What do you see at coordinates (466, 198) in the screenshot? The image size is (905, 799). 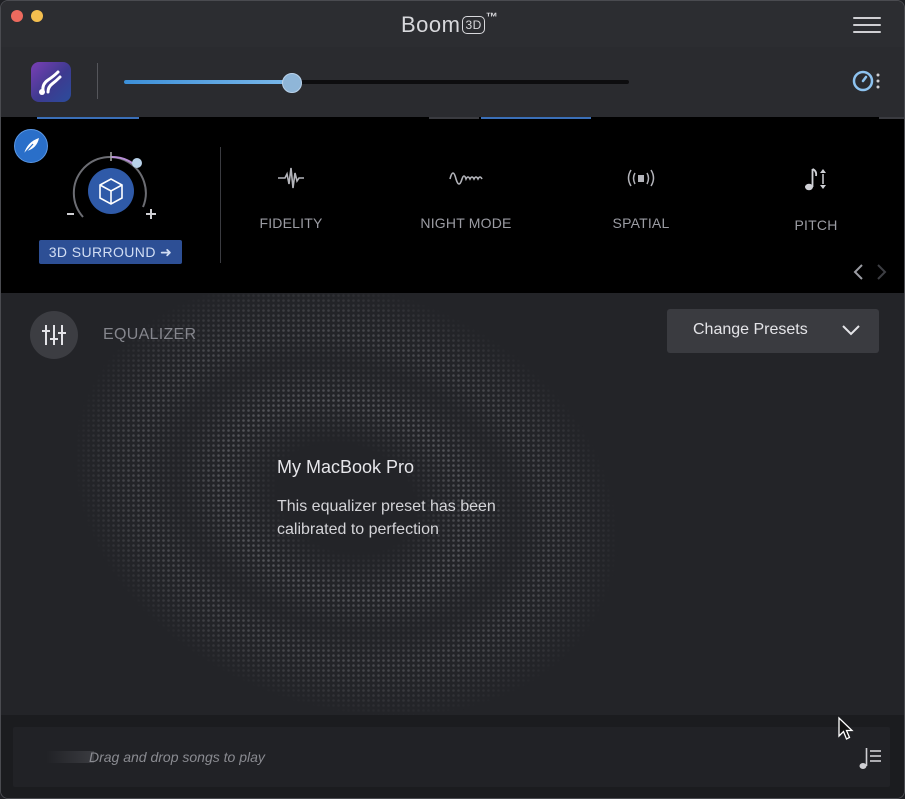 I see `effect-night-mode: NIGHT MODE` at bounding box center [466, 198].